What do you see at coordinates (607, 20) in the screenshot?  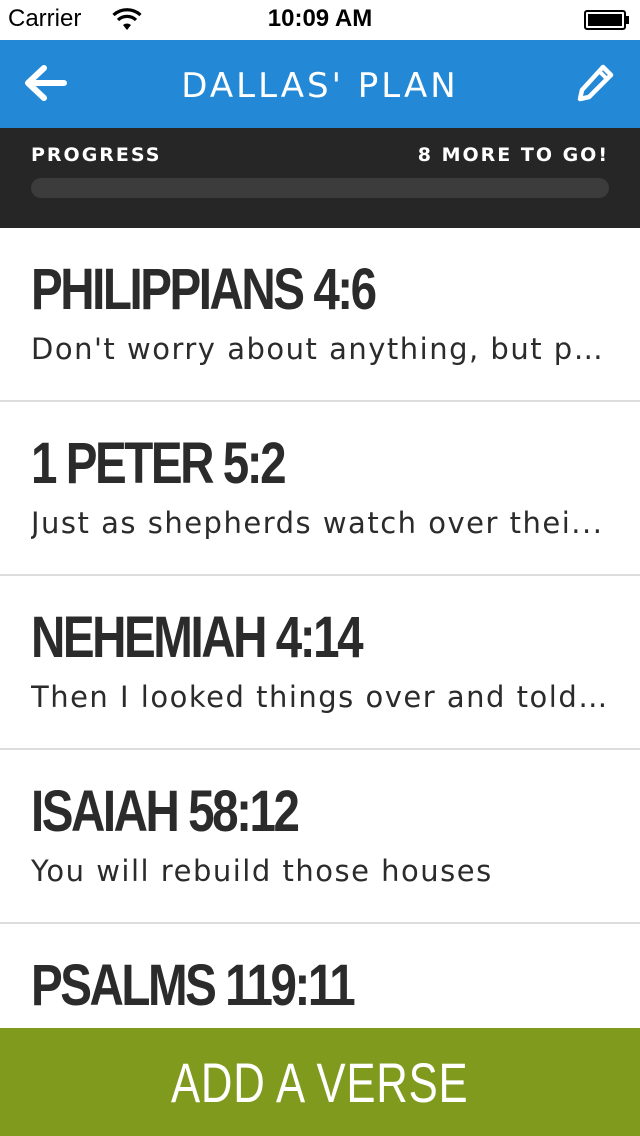 I see `battery-icon` at bounding box center [607, 20].